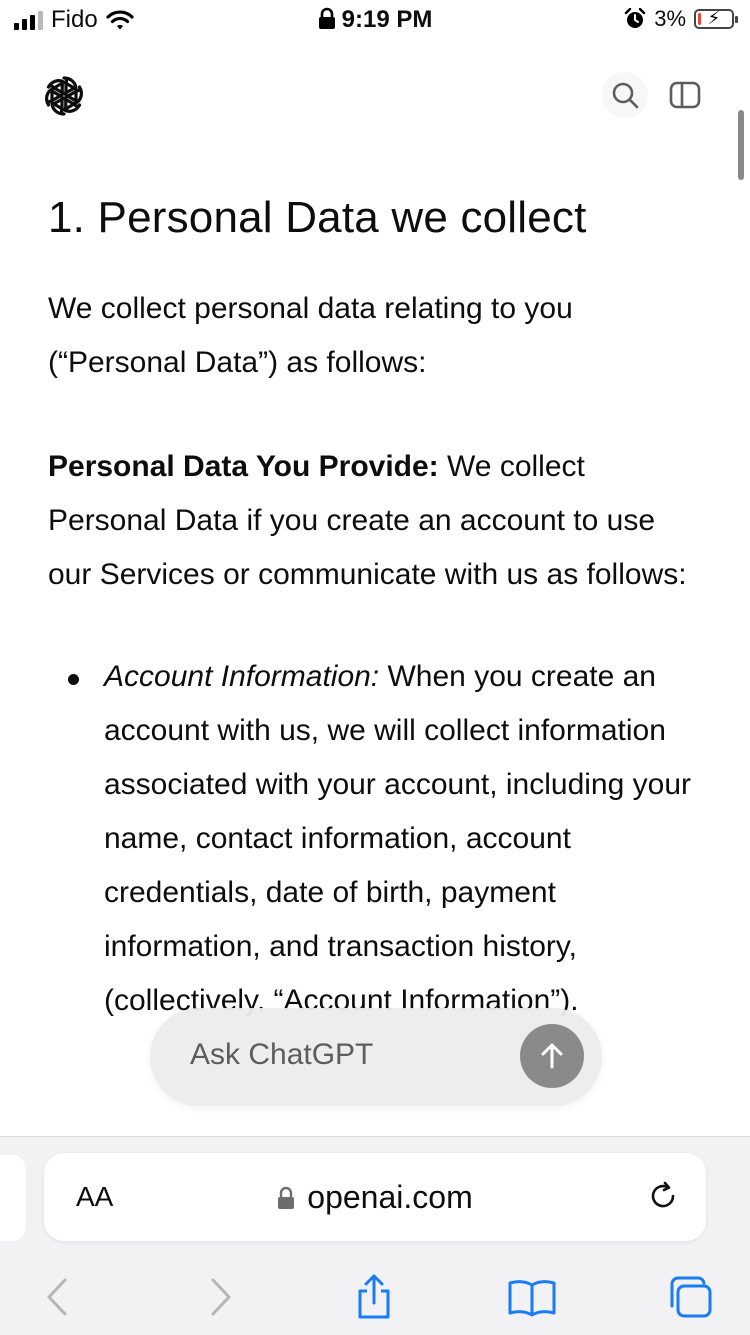  I want to click on search-icon, so click(625, 95).